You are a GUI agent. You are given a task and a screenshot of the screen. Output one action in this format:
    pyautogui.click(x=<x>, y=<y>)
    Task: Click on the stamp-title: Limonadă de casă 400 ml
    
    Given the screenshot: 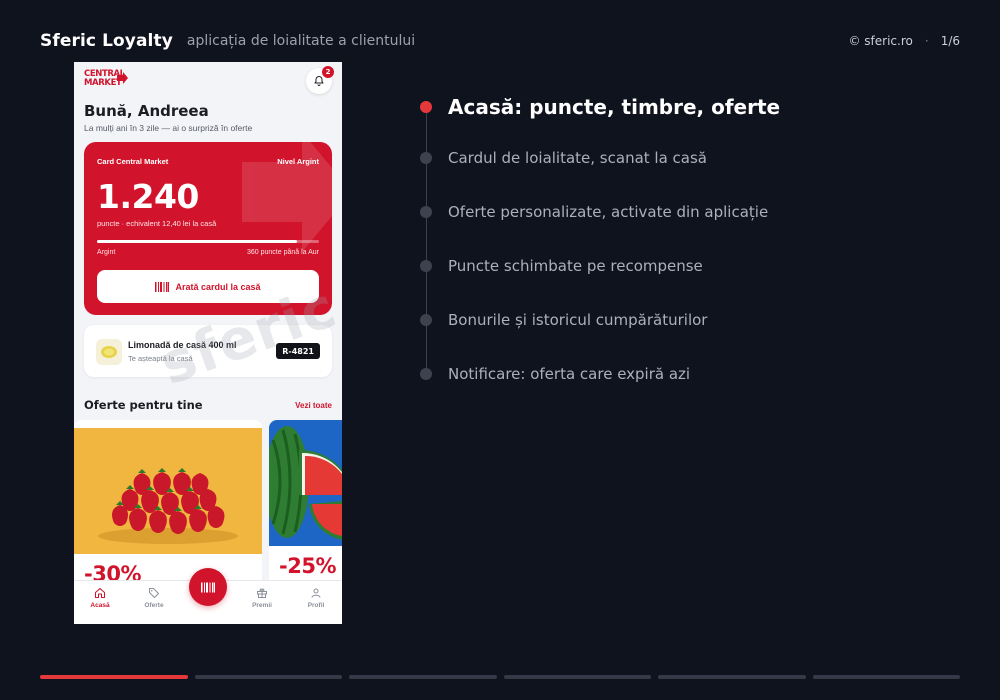 What is the action you would take?
    pyautogui.click(x=182, y=345)
    